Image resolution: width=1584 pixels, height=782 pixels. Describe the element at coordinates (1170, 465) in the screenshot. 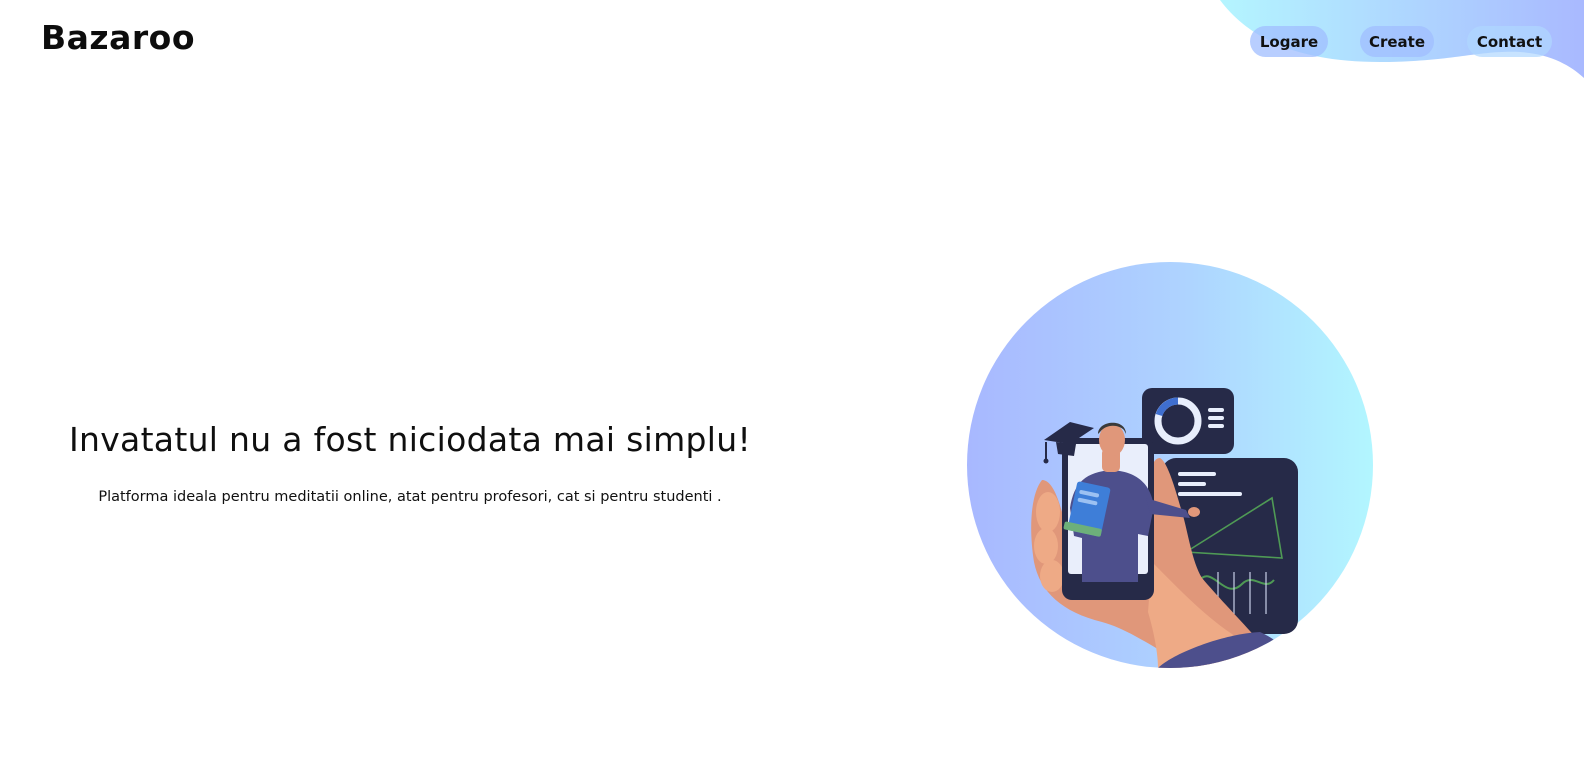

I see `online-teacher-phone-illustration` at that location.